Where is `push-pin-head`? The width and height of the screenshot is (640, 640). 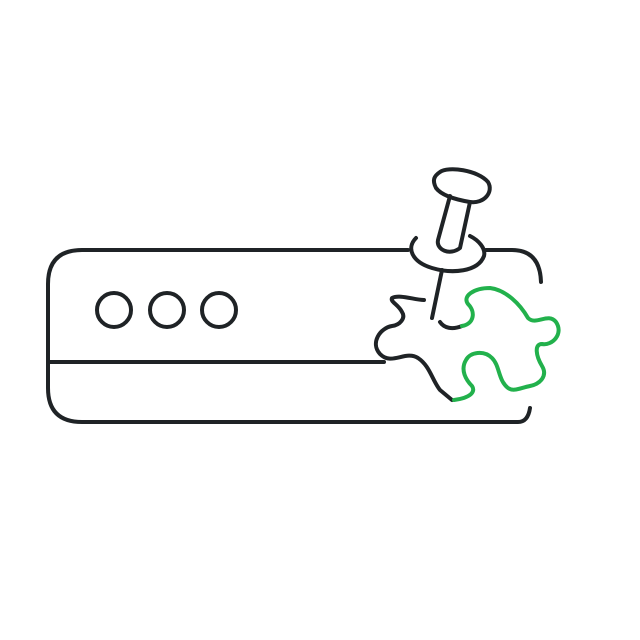
push-pin-head is located at coordinates (461, 186).